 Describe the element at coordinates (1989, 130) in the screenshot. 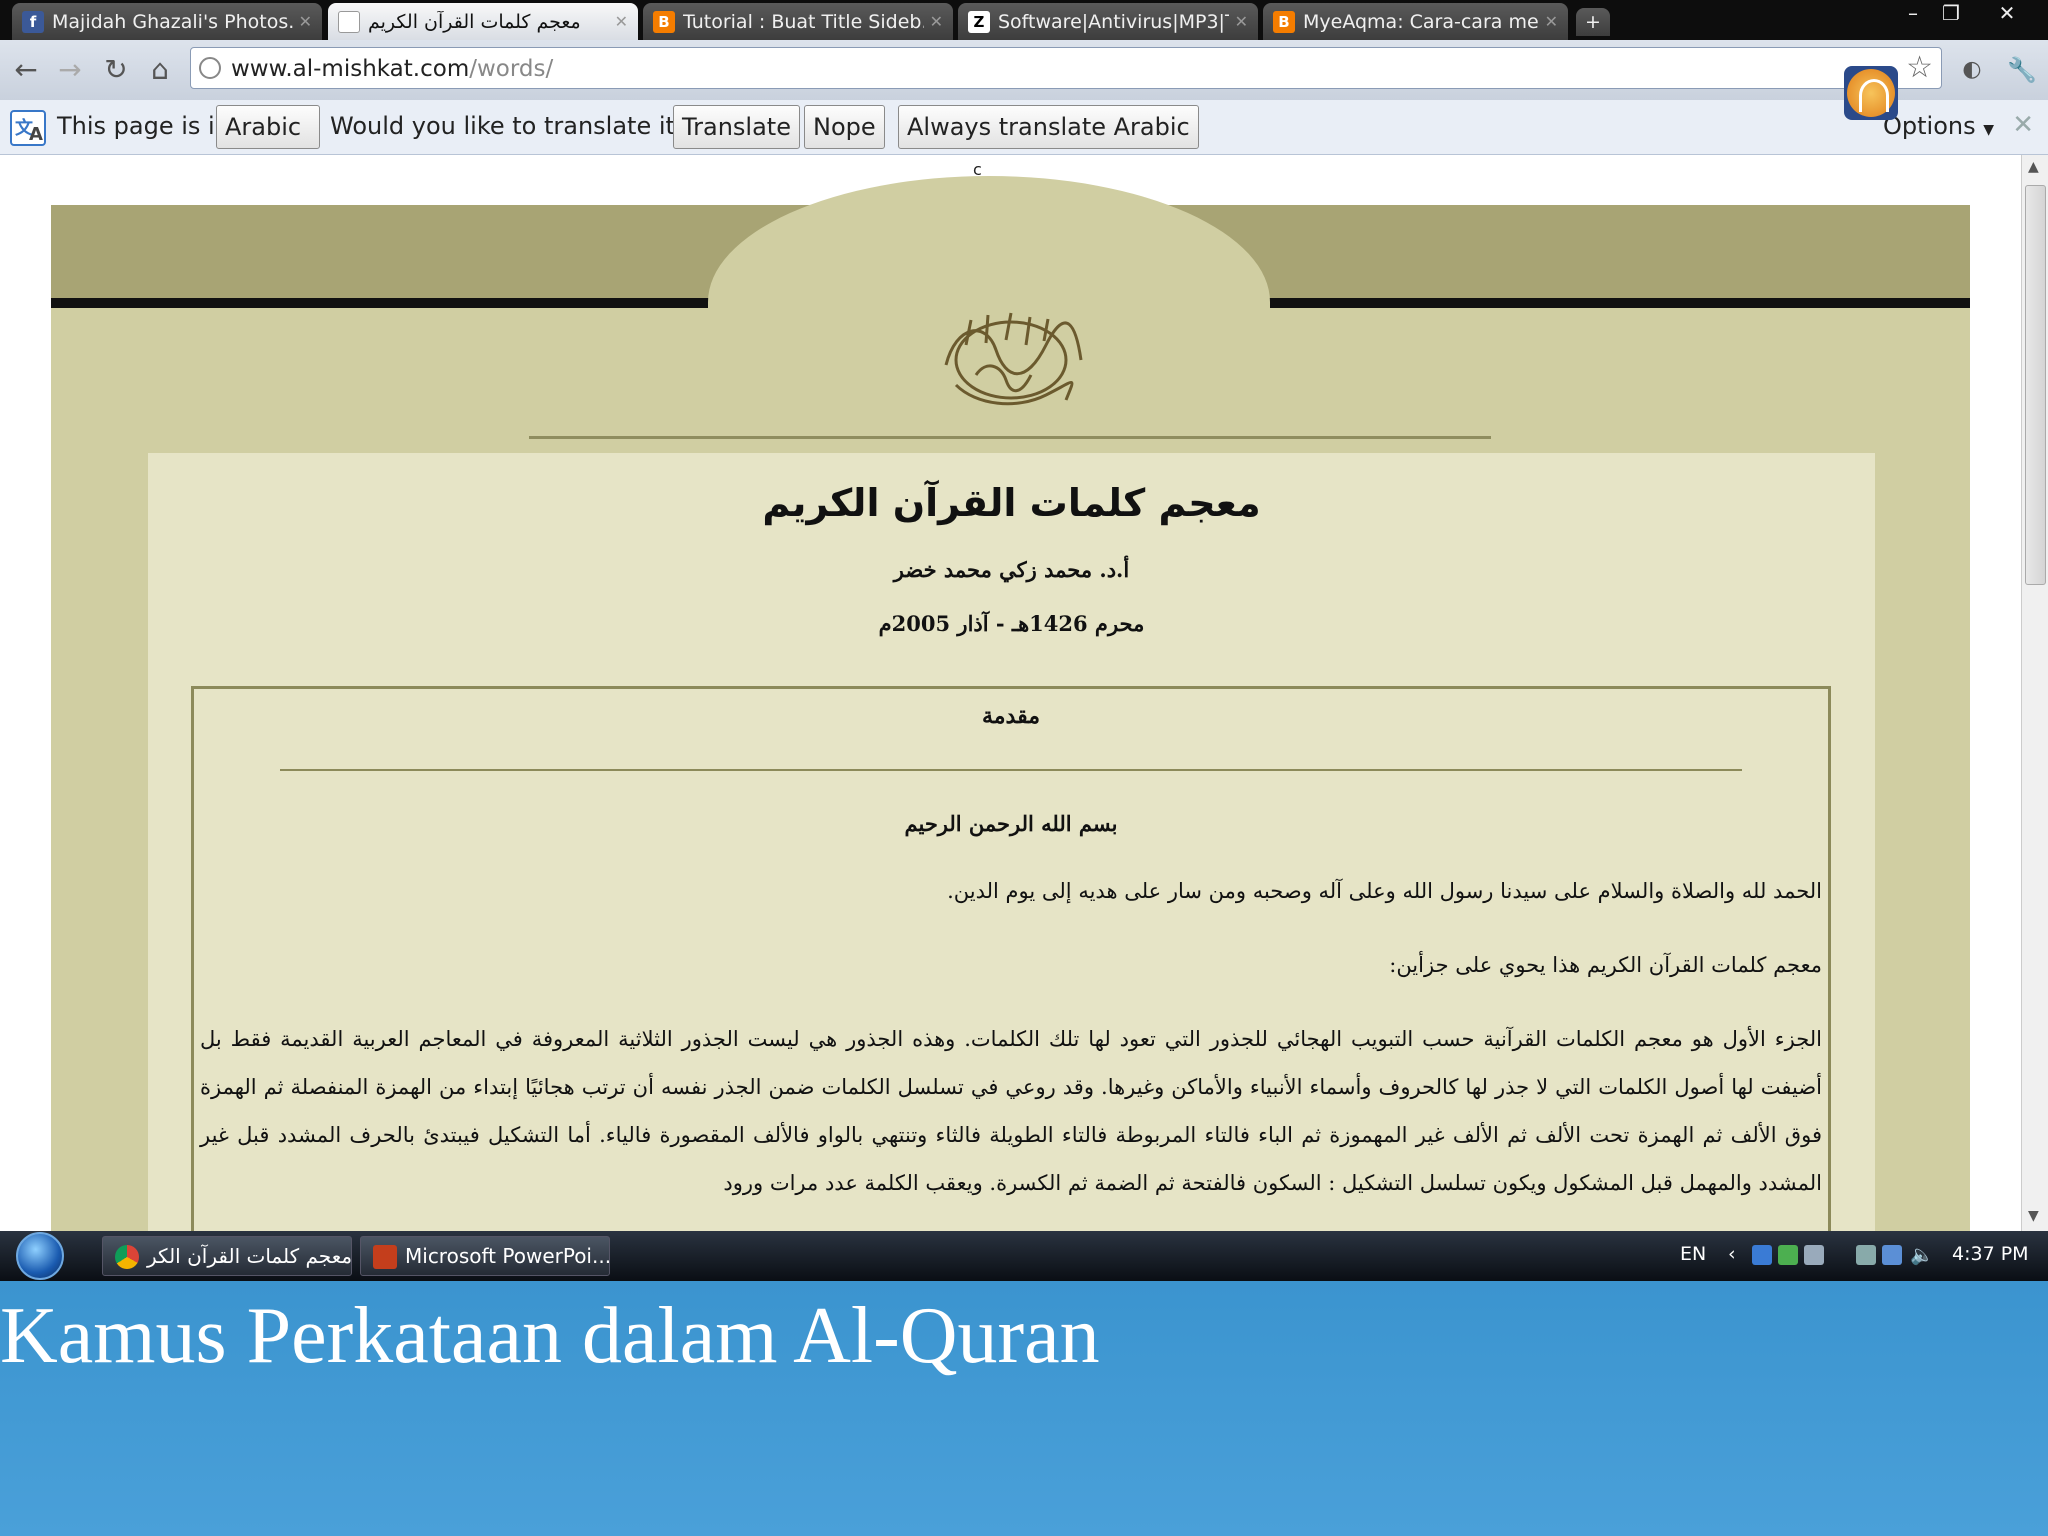

I see `chevron-down-icon: ▼` at that location.